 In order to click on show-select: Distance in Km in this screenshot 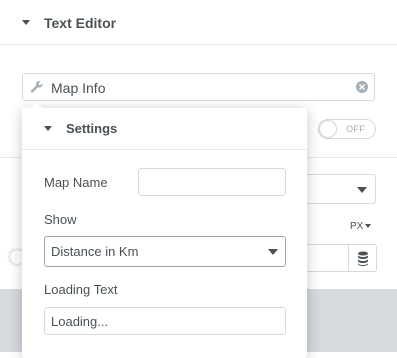, I will do `click(165, 251)`.